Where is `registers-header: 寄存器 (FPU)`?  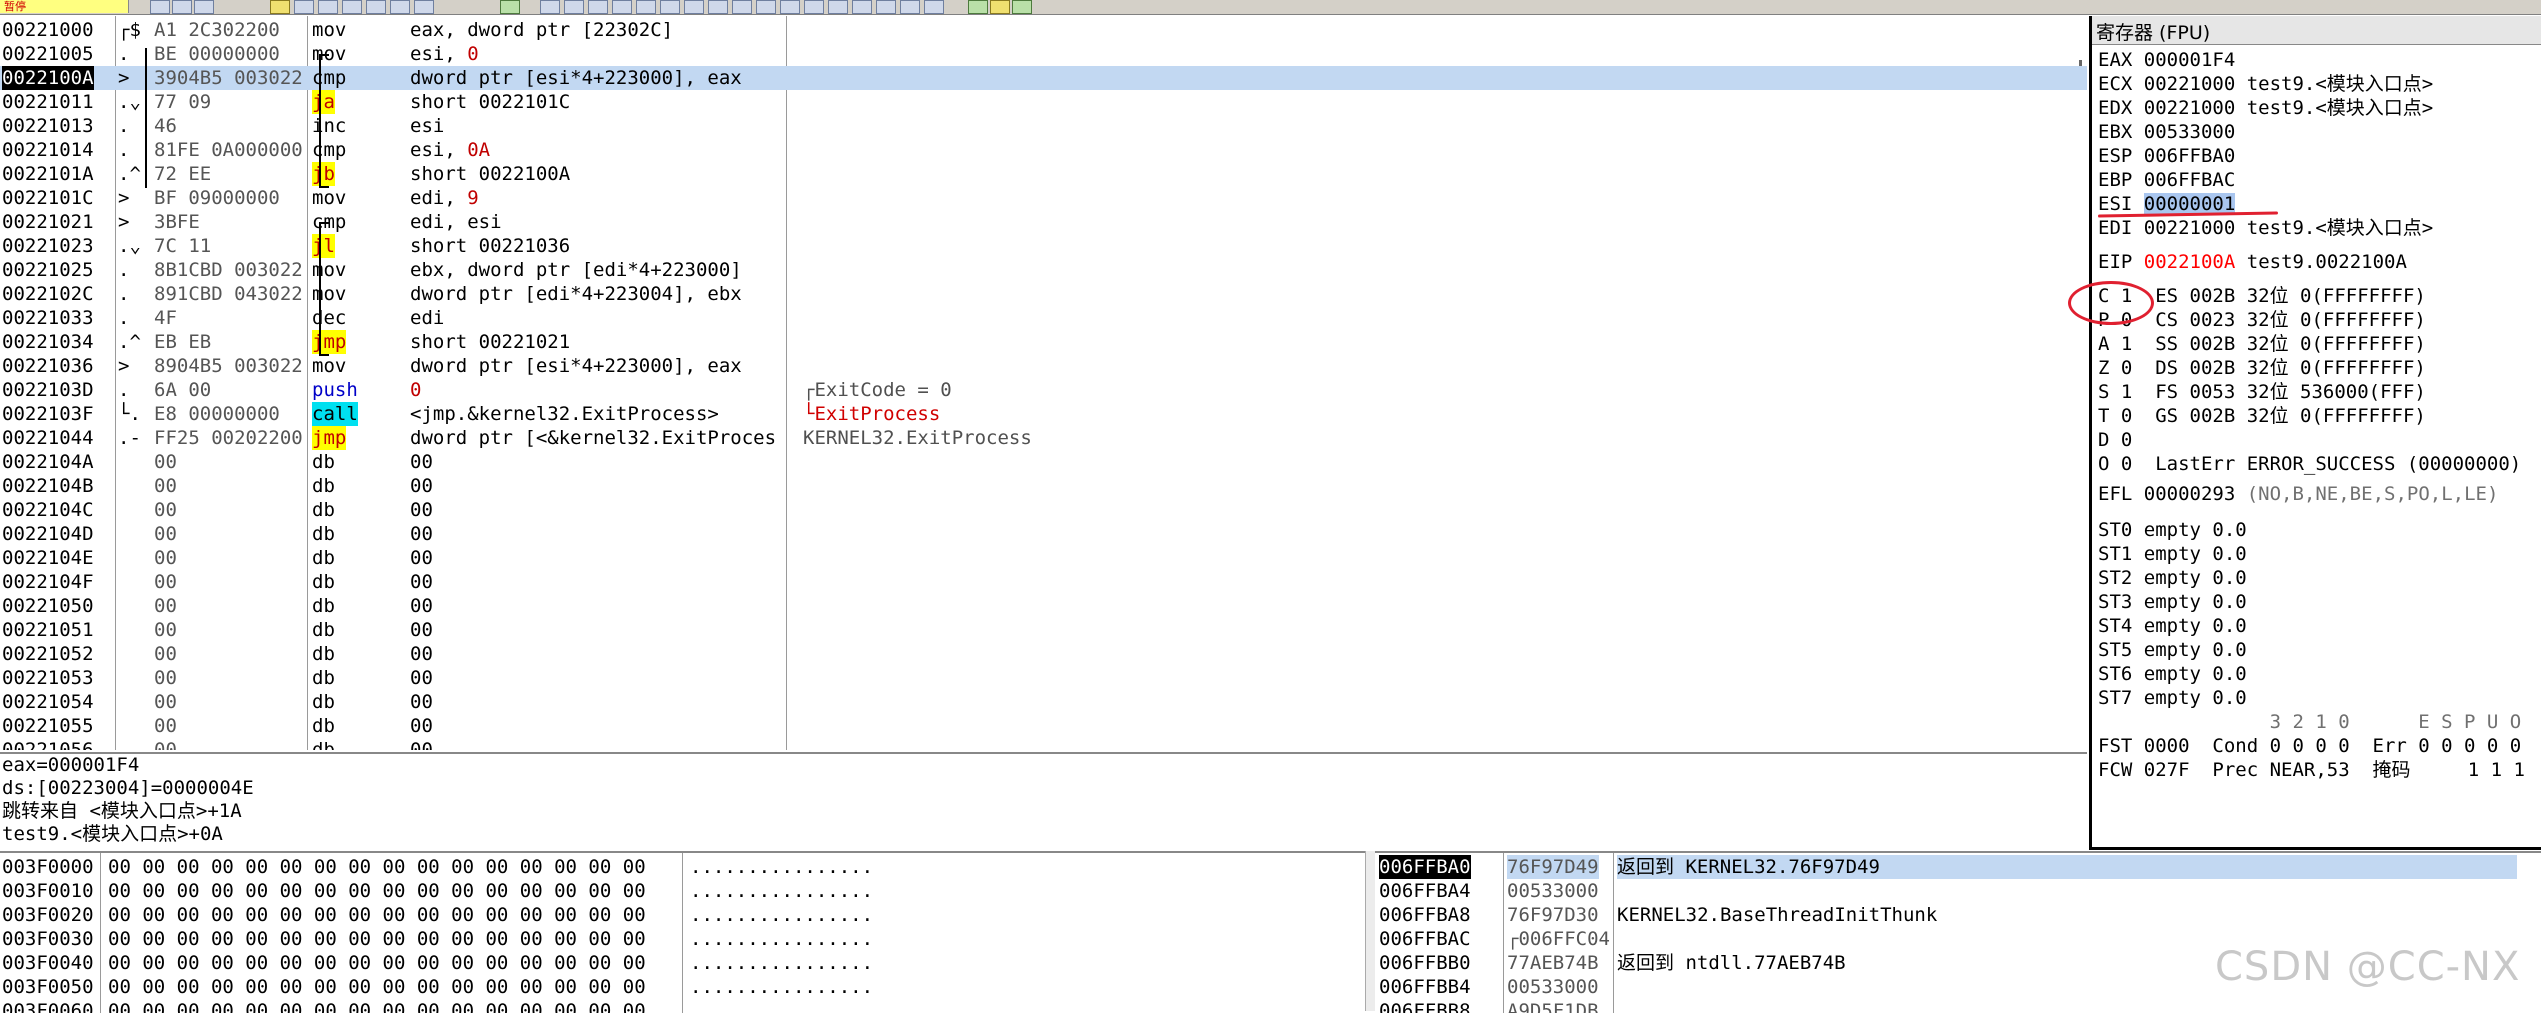
registers-header: 寄存器 (FPU) is located at coordinates (2316, 30).